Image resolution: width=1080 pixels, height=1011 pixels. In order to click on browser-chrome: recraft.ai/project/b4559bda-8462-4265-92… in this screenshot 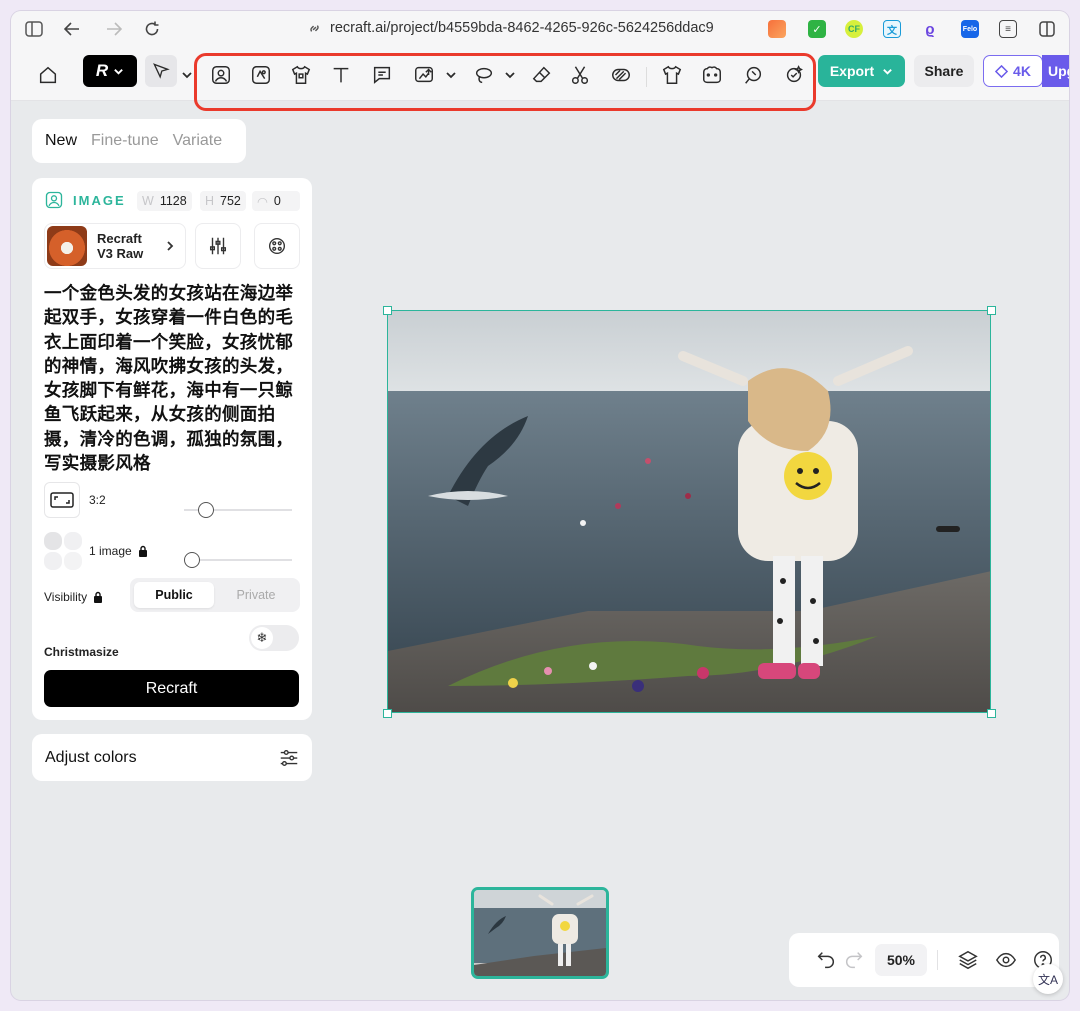, I will do `click(540, 29)`.